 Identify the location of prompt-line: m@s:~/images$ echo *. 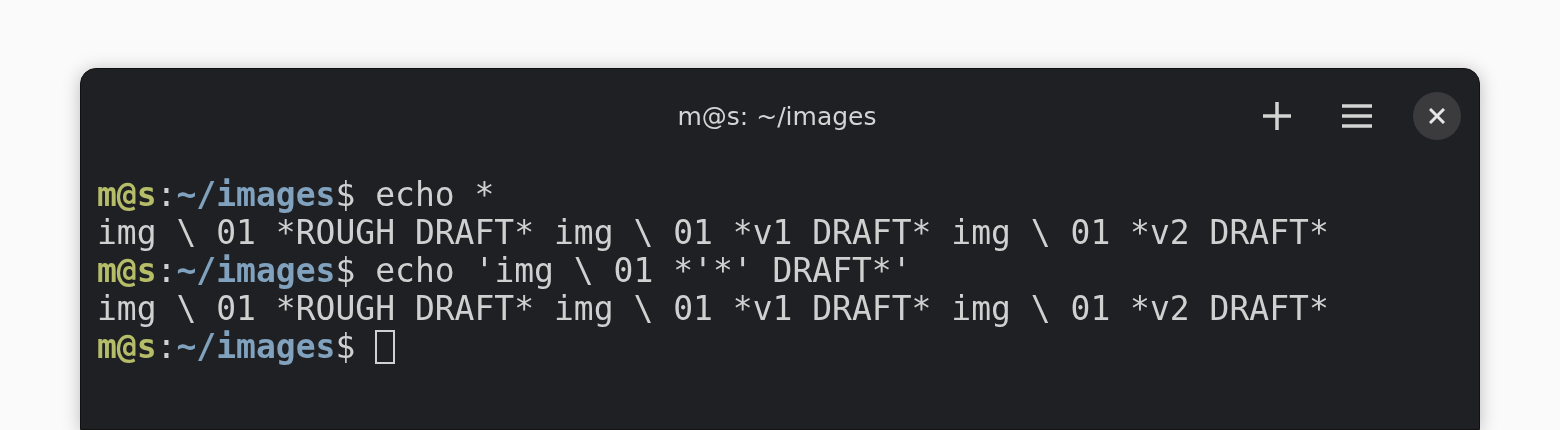
(296, 195).